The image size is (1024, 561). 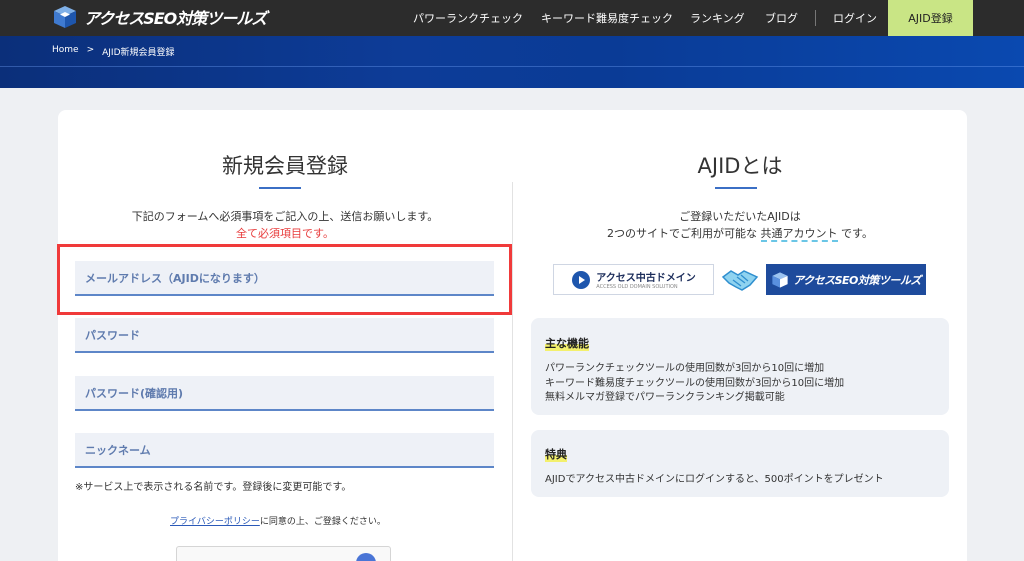 What do you see at coordinates (112, 335) in the screenshot?
I see `password-label: パスワード` at bounding box center [112, 335].